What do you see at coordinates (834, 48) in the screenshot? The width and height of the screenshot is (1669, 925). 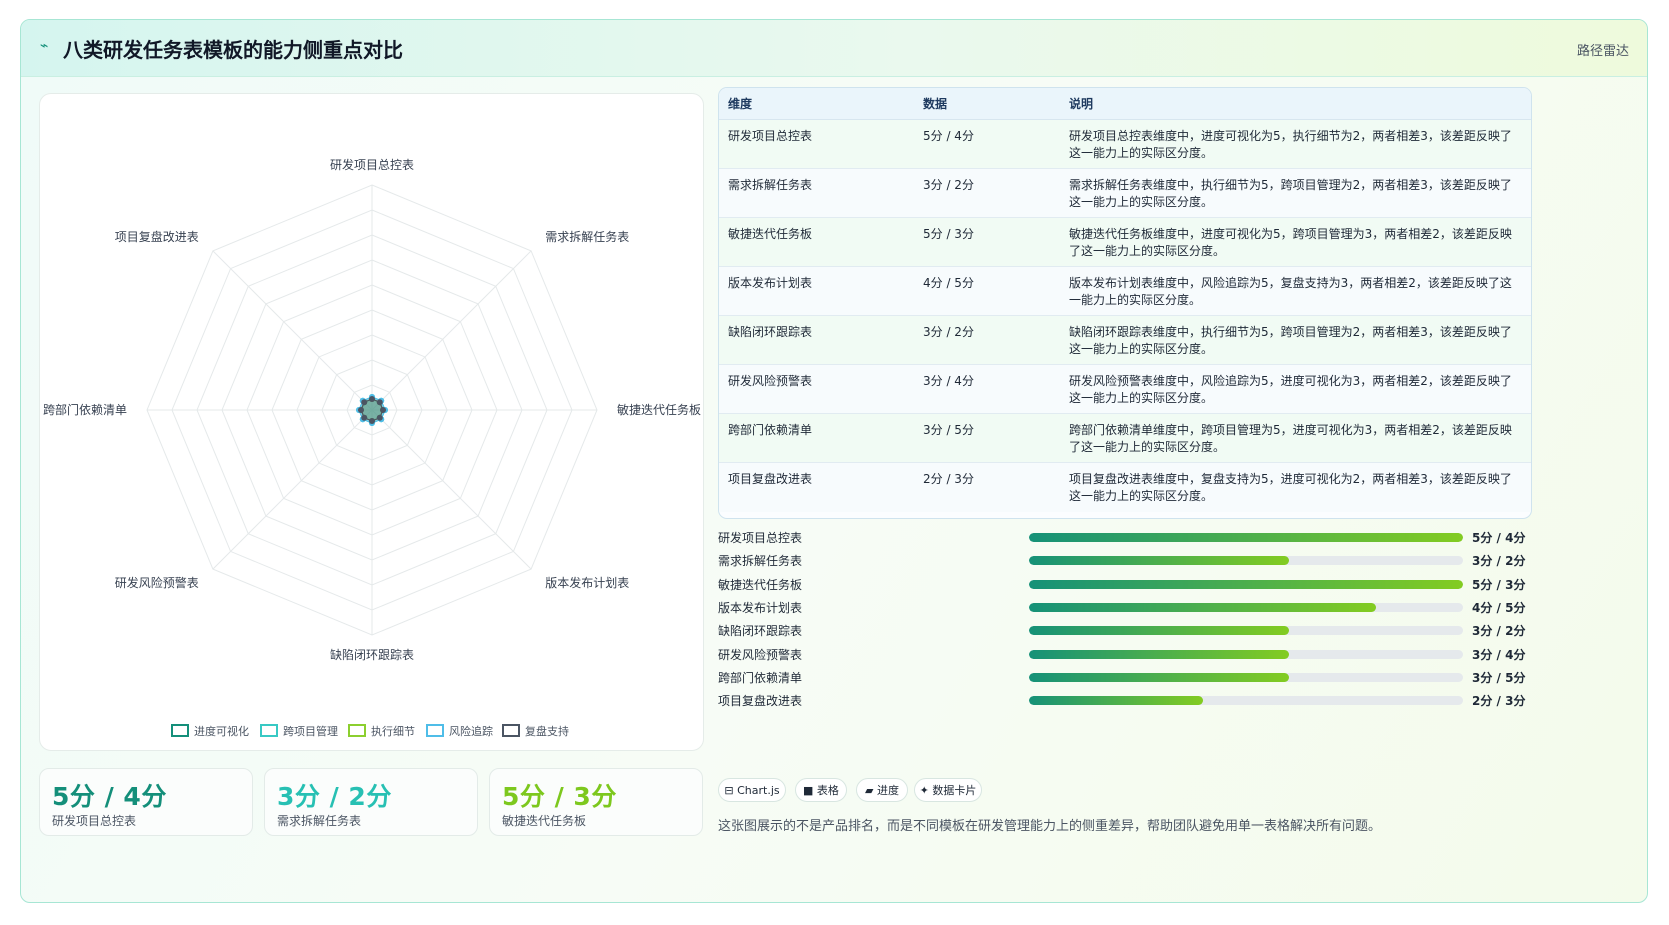 I see `header: ⌁ 八类研发任务表模板的能力侧重点对比 路径雷达` at bounding box center [834, 48].